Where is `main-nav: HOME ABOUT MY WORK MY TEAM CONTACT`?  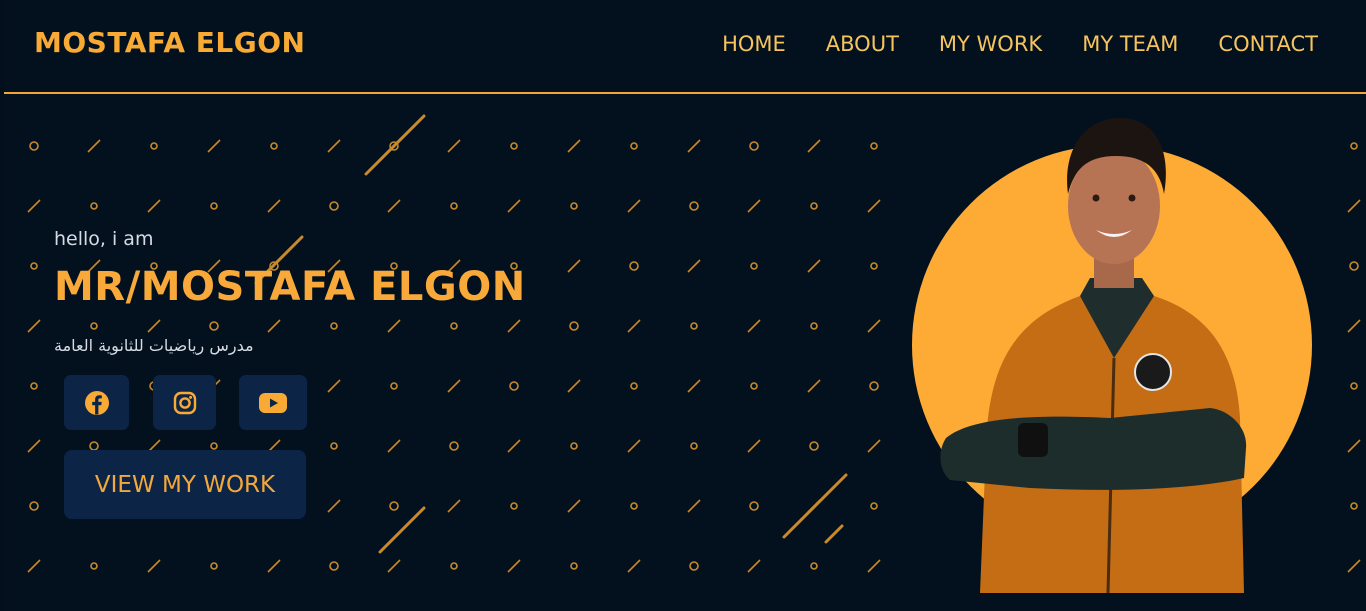
main-nav: HOME ABOUT MY WORK MY TEAM CONTACT is located at coordinates (1020, 44).